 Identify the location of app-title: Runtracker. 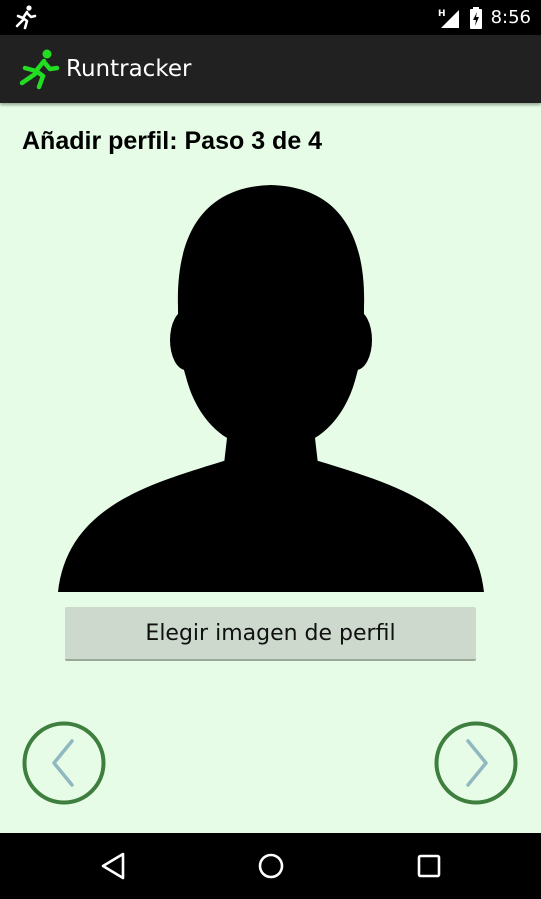
(129, 69).